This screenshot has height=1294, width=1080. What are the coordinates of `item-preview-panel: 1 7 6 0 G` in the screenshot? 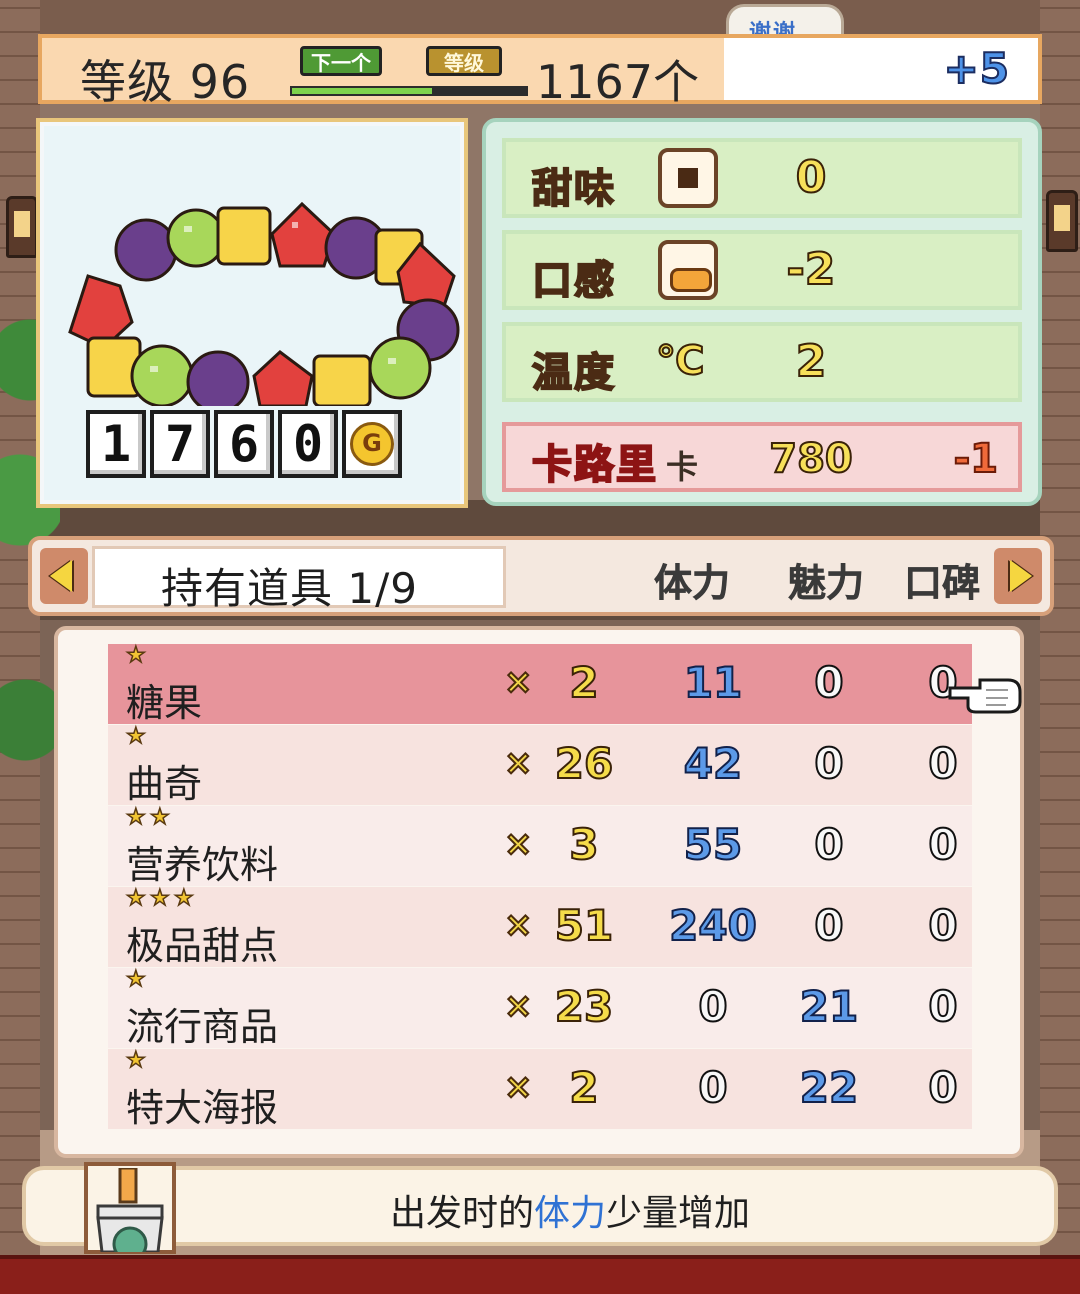 It's located at (252, 313).